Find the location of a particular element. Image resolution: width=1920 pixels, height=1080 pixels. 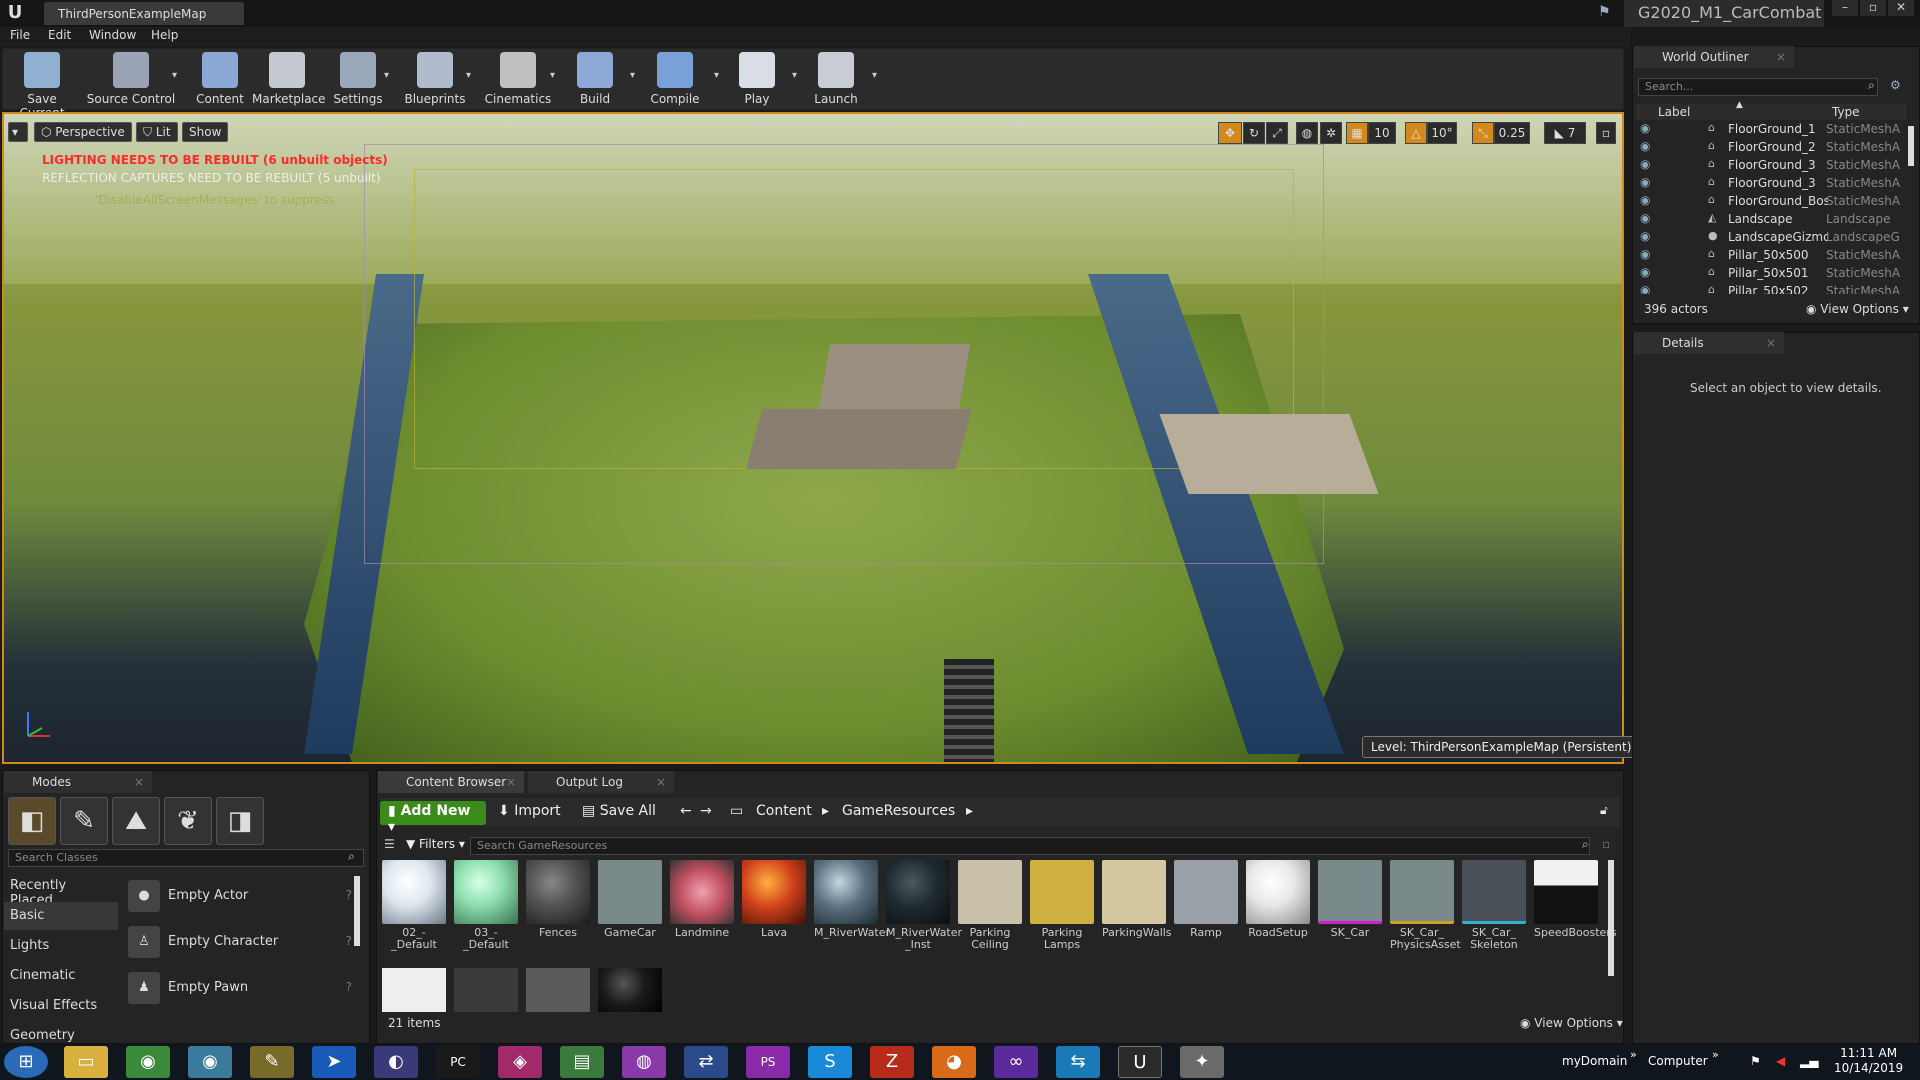

asset-tile: M_RiverWater is located at coordinates (852, 914).